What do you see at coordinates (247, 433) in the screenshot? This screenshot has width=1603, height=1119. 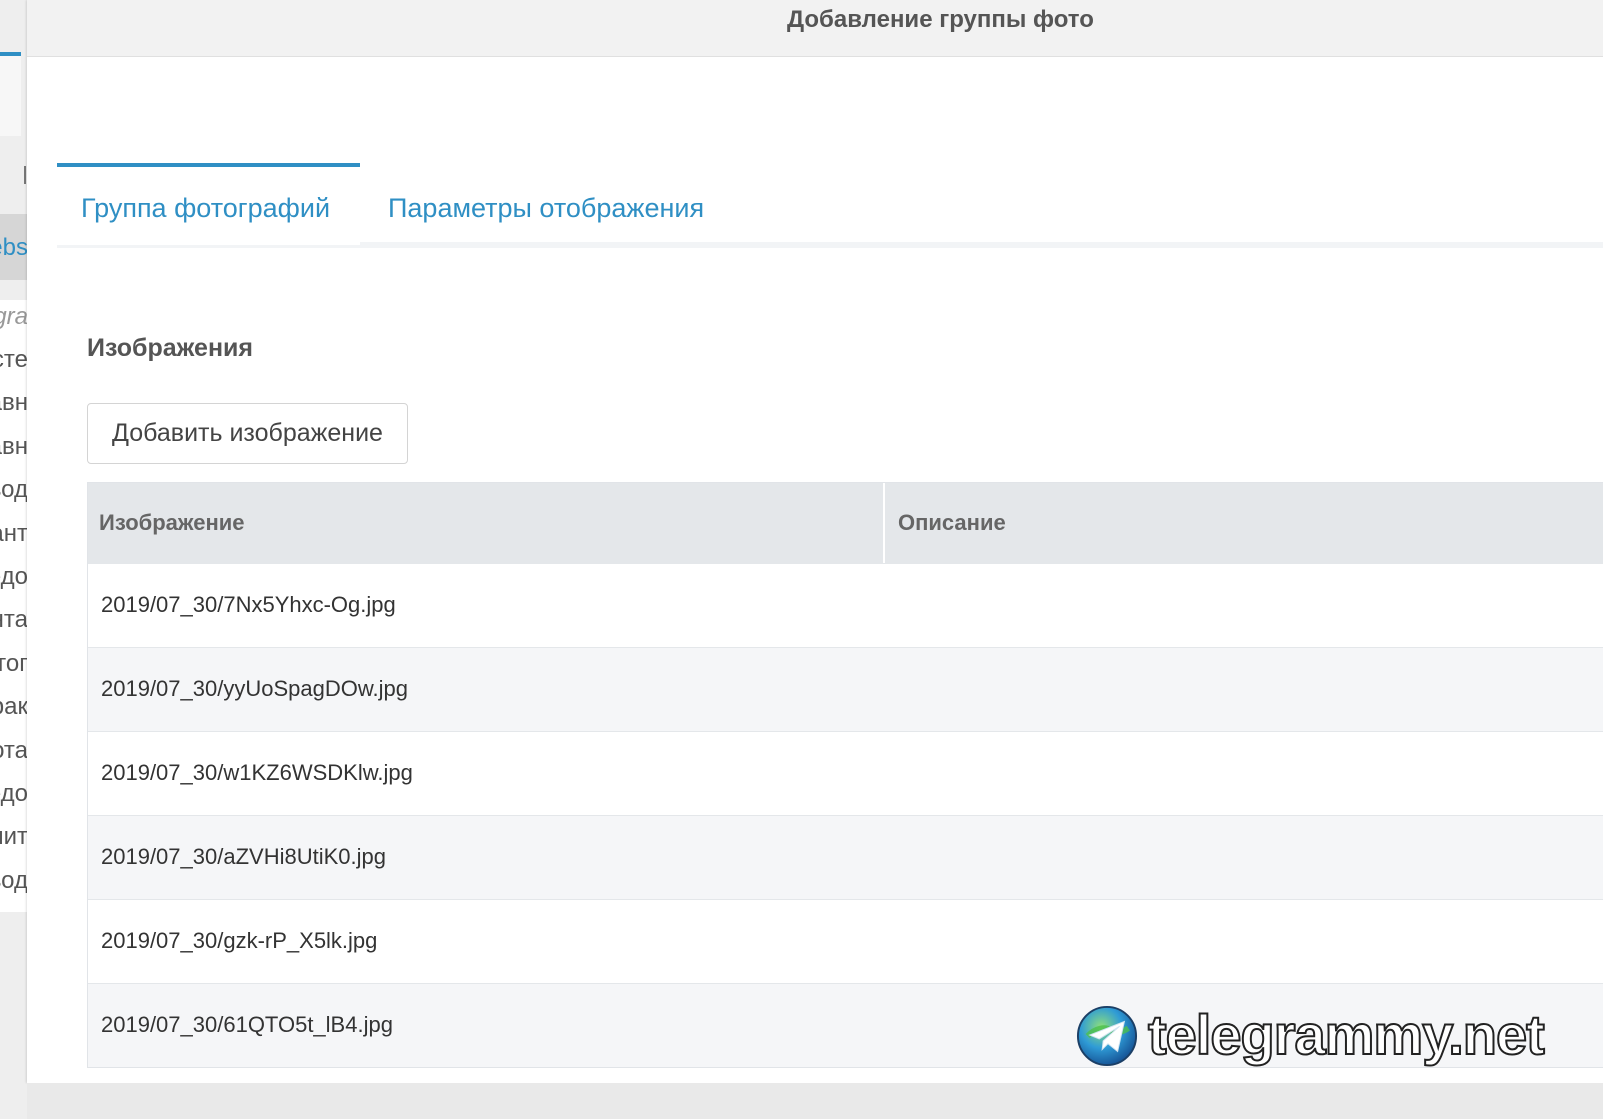 I see `add-image-button: Добавить изображение` at bounding box center [247, 433].